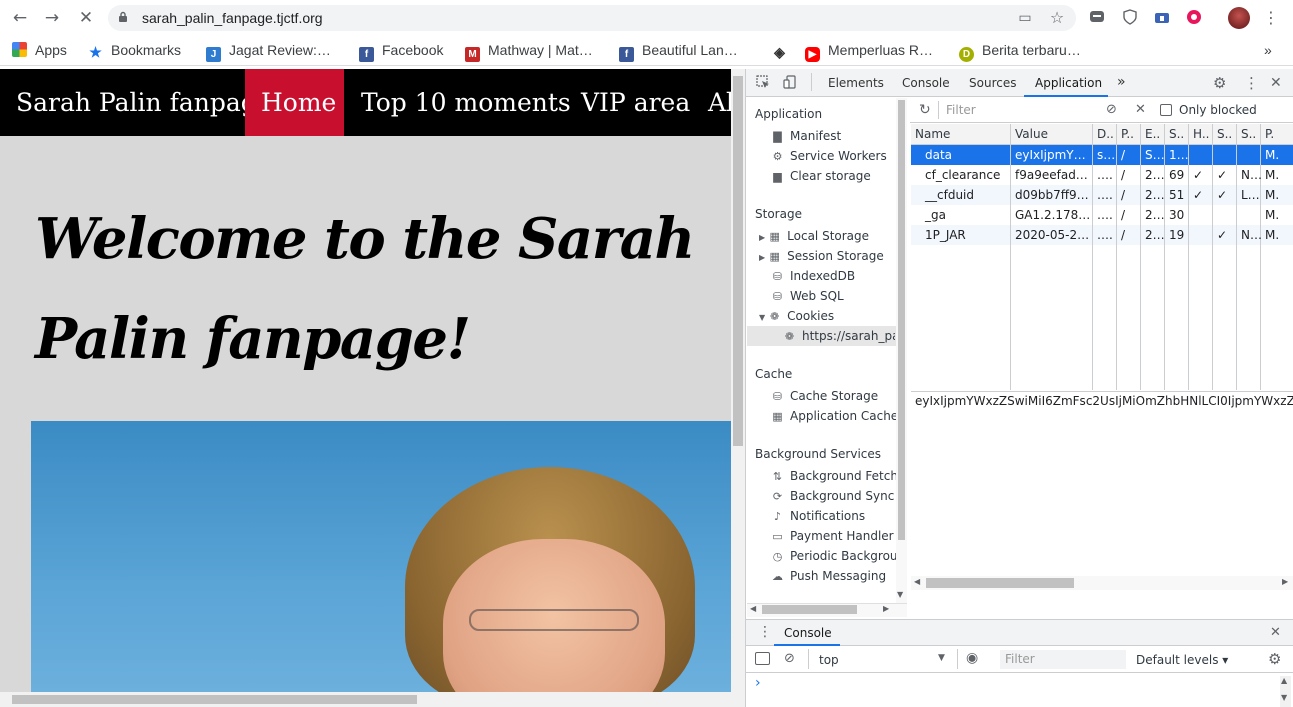 The image size is (1293, 707). I want to click on more-tabs-button: », so click(1121, 82).